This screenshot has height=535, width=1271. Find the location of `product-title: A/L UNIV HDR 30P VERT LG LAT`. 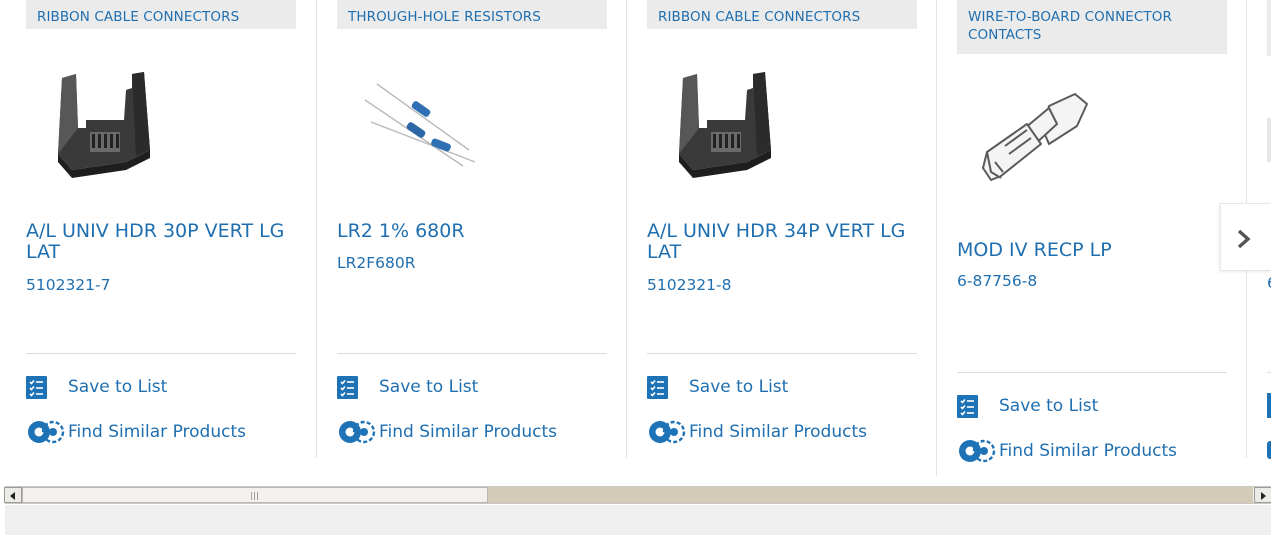

product-title: A/L UNIV HDR 30P VERT LG LAT is located at coordinates (161, 242).